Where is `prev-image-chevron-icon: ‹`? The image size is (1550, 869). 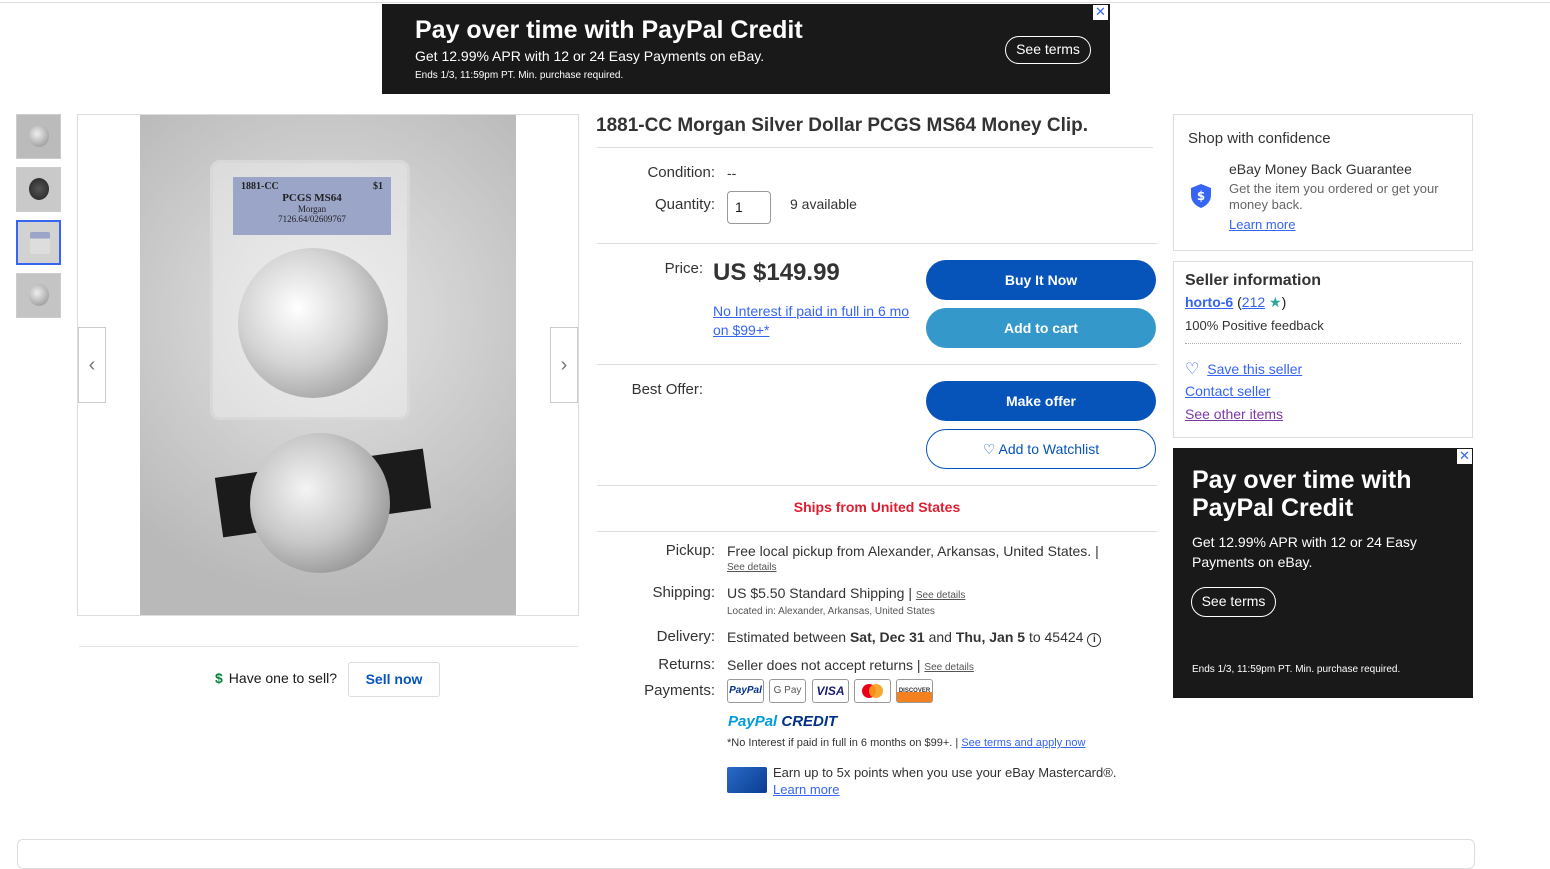 prev-image-chevron-icon: ‹ is located at coordinates (92, 365).